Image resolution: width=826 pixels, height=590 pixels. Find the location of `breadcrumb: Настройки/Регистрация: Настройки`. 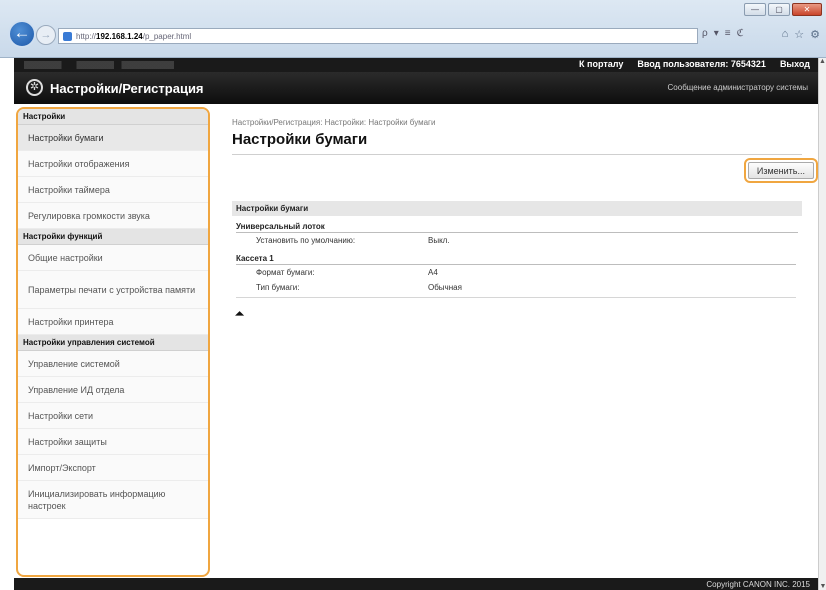

breadcrumb: Настройки/Регистрация: Настройки is located at coordinates (334, 122).